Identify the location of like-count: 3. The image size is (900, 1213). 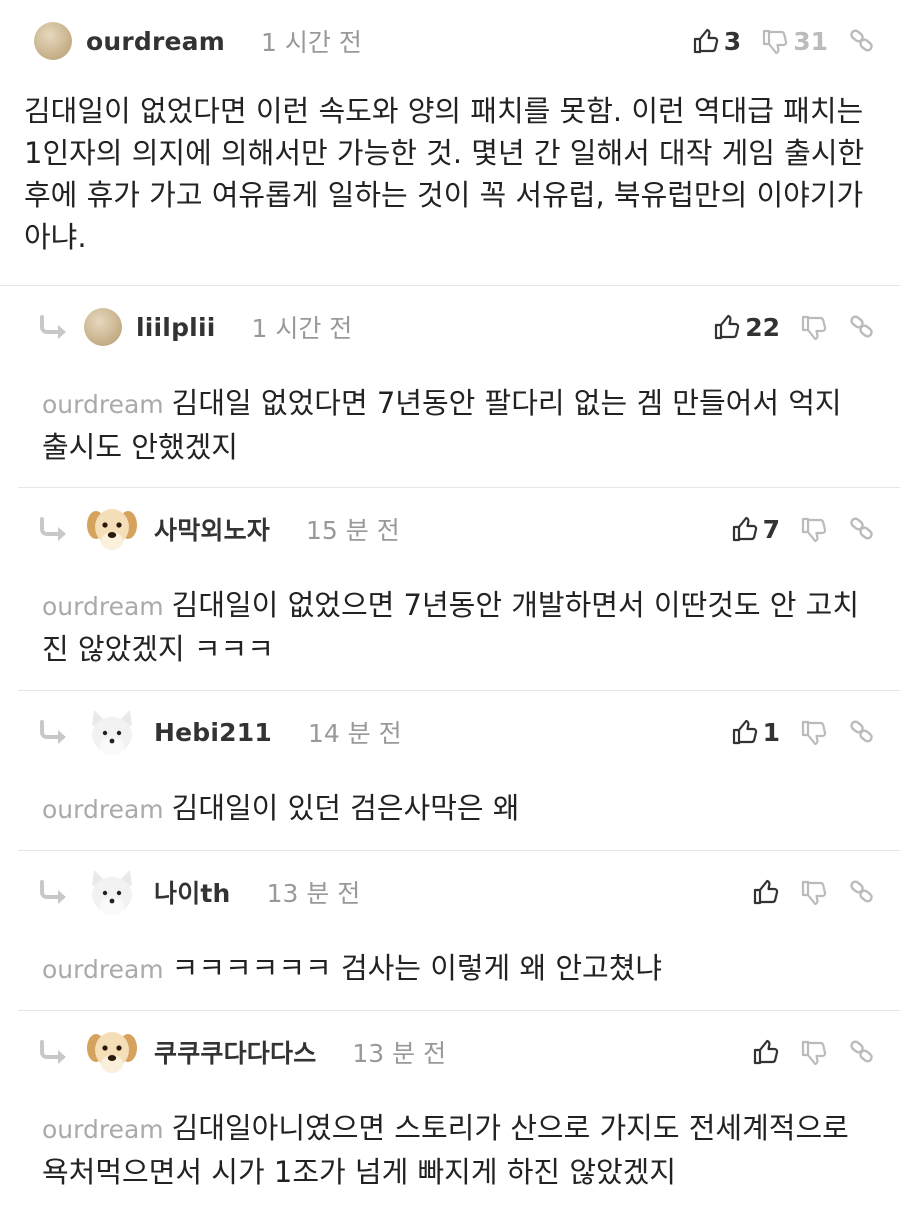
(732, 41).